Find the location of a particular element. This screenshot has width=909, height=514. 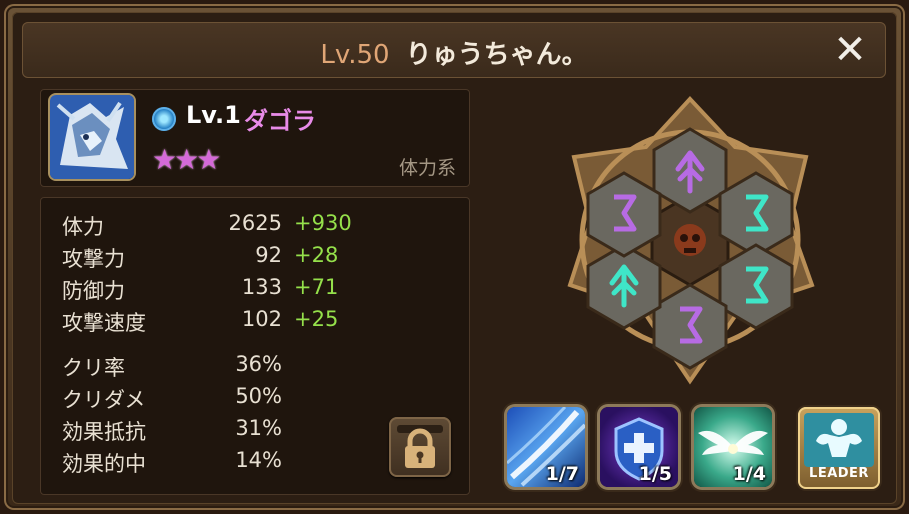

dialog-title: Lv.50 りゅうちゃん。 is located at coordinates (454, 52).